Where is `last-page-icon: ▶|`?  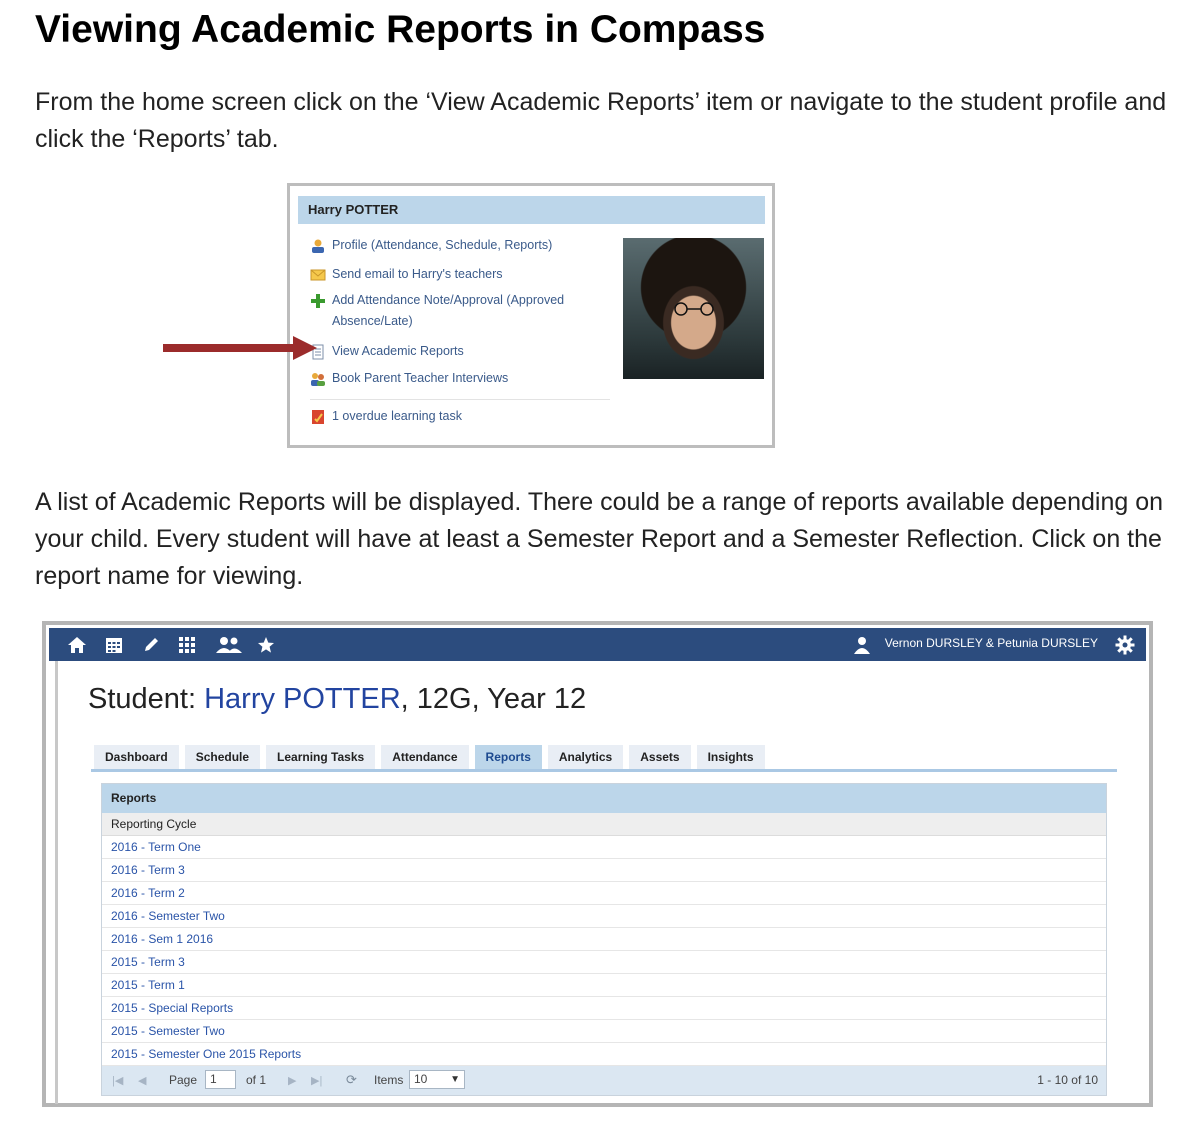
last-page-icon: ▶| is located at coordinates (316, 1080).